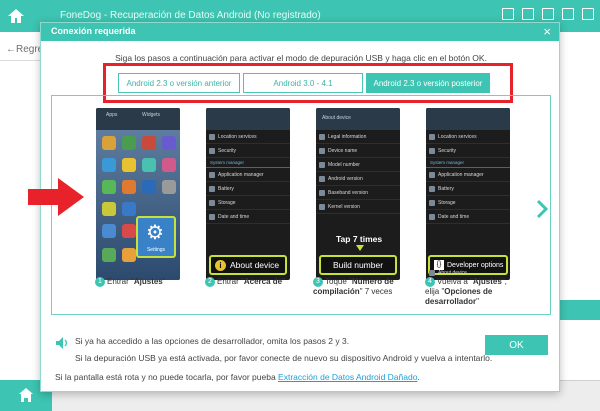 The height and width of the screenshot is (411, 600). I want to click on info-icon: i, so click(220, 265).